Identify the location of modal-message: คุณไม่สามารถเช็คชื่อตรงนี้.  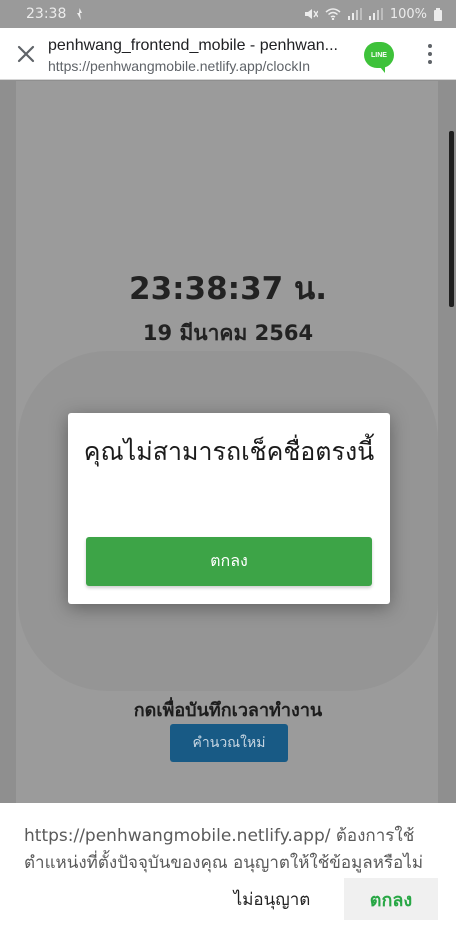
(229, 451).